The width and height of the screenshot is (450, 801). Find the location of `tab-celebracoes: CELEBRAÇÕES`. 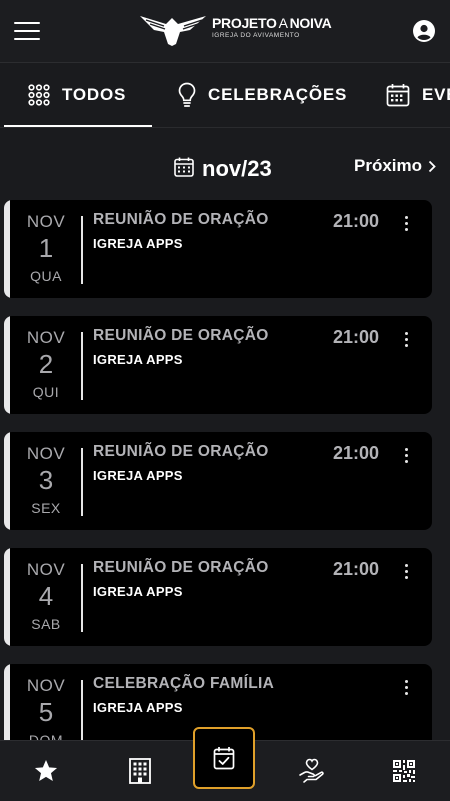

tab-celebracoes: CELEBRAÇÕES is located at coordinates (262, 95).